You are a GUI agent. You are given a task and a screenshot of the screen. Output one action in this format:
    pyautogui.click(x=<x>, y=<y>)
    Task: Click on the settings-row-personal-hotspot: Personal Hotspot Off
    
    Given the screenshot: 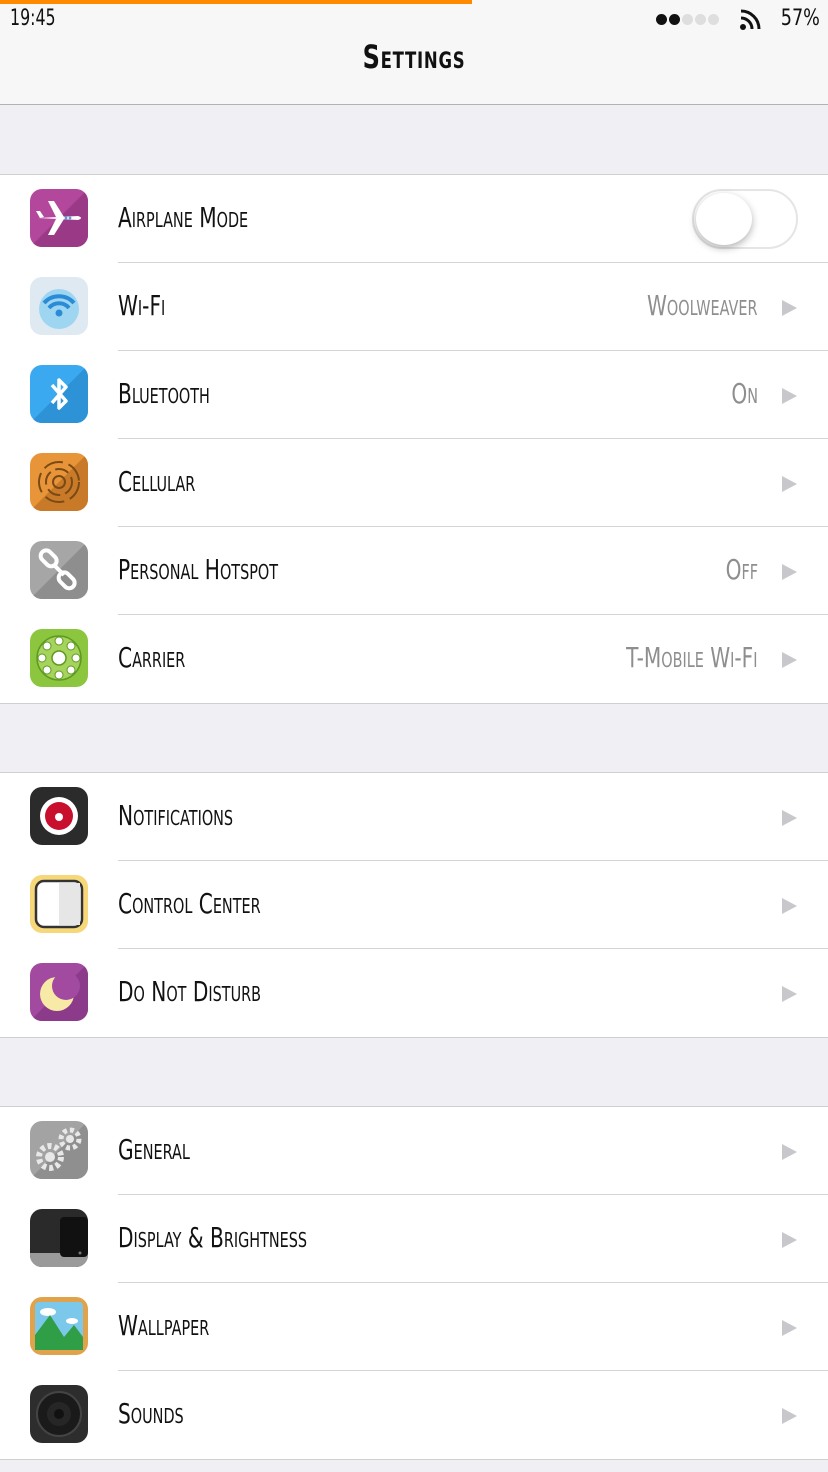 What is the action you would take?
    pyautogui.click(x=414, y=571)
    